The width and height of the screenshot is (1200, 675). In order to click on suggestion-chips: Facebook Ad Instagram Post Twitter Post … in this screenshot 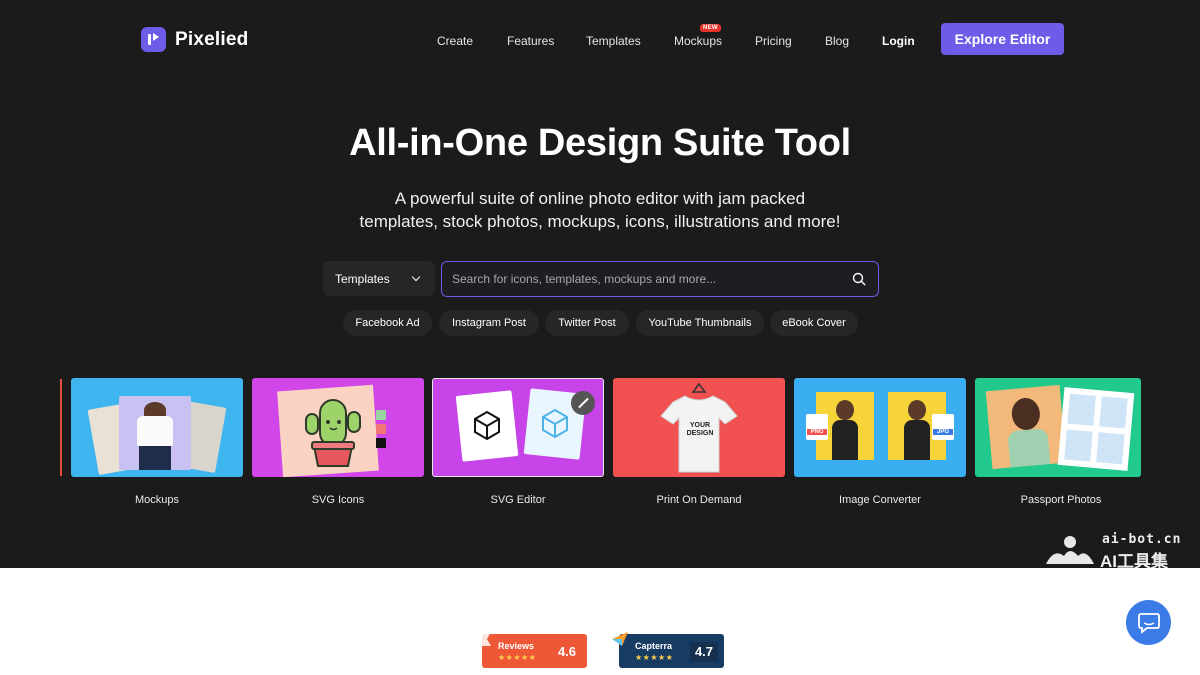, I will do `click(600, 323)`.